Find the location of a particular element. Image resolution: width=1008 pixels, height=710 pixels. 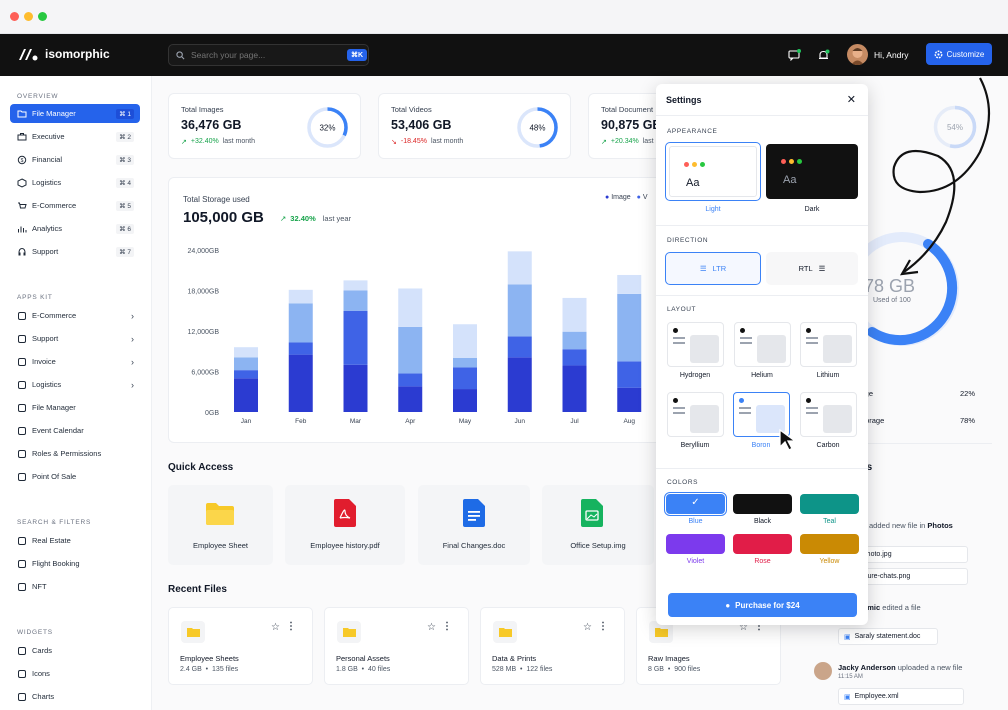

sidebar-item-cards: Cards is located at coordinates (75, 650).